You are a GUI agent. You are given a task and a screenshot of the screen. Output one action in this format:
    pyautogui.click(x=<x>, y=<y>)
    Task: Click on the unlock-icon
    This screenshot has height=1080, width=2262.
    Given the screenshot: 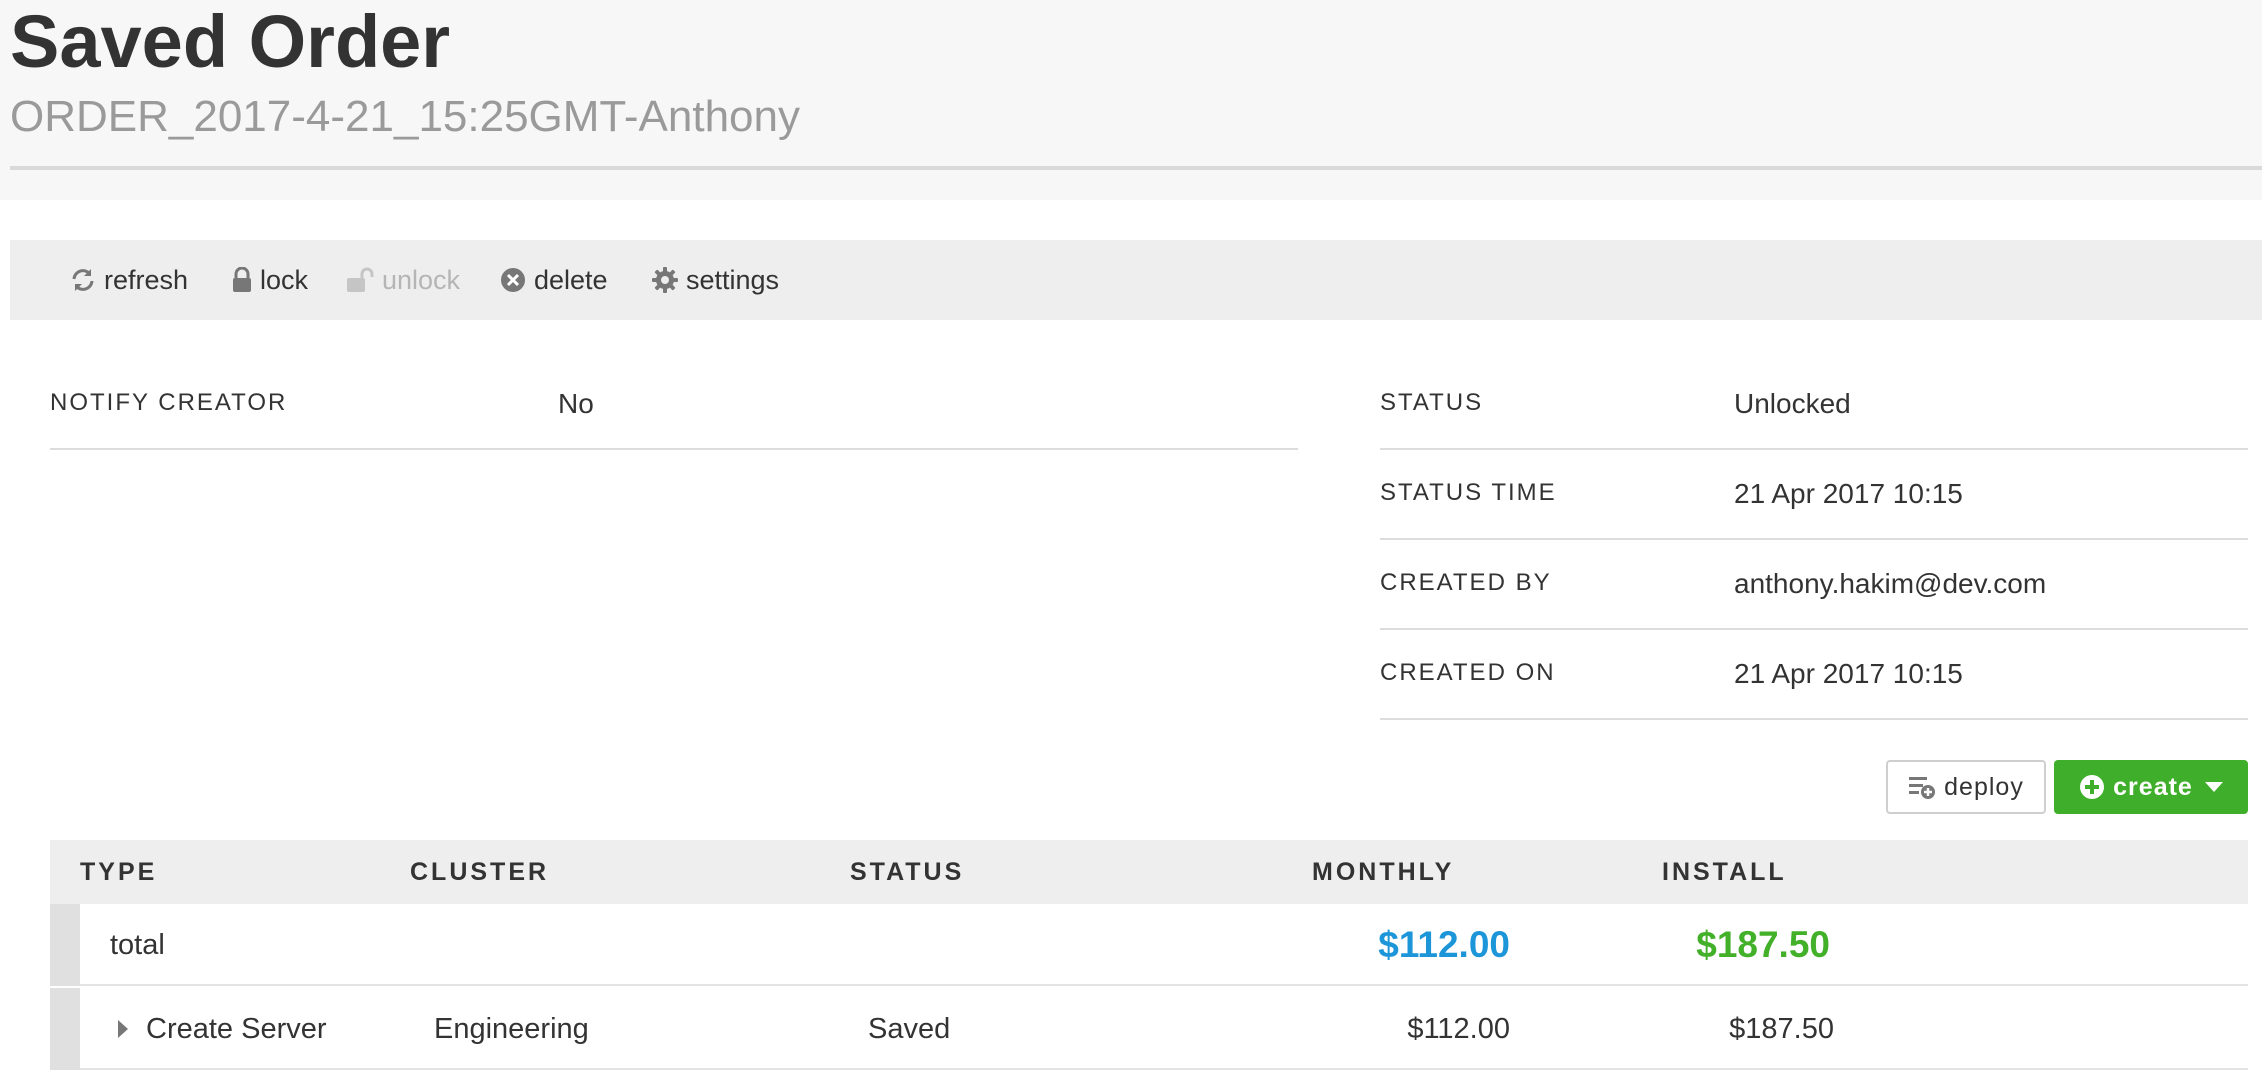 What is the action you would take?
    pyautogui.click(x=360, y=279)
    